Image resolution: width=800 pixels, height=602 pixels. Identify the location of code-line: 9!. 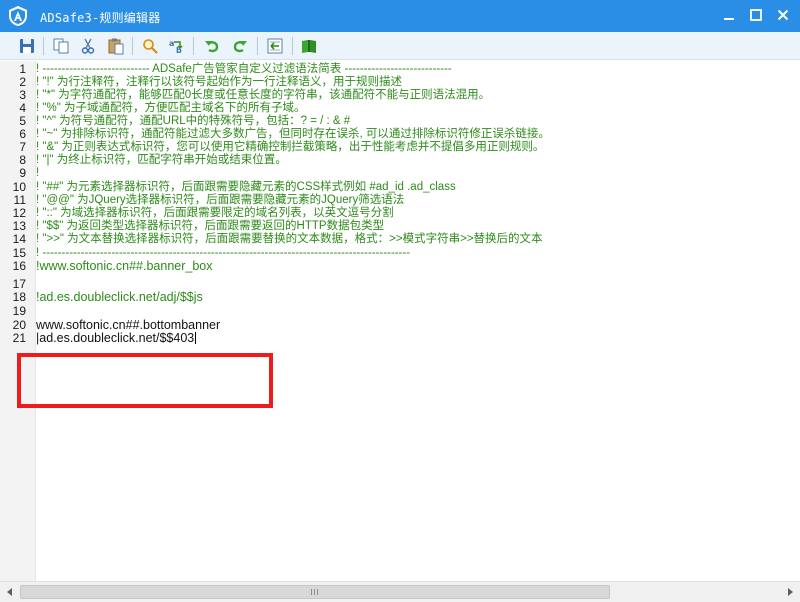
(400, 173).